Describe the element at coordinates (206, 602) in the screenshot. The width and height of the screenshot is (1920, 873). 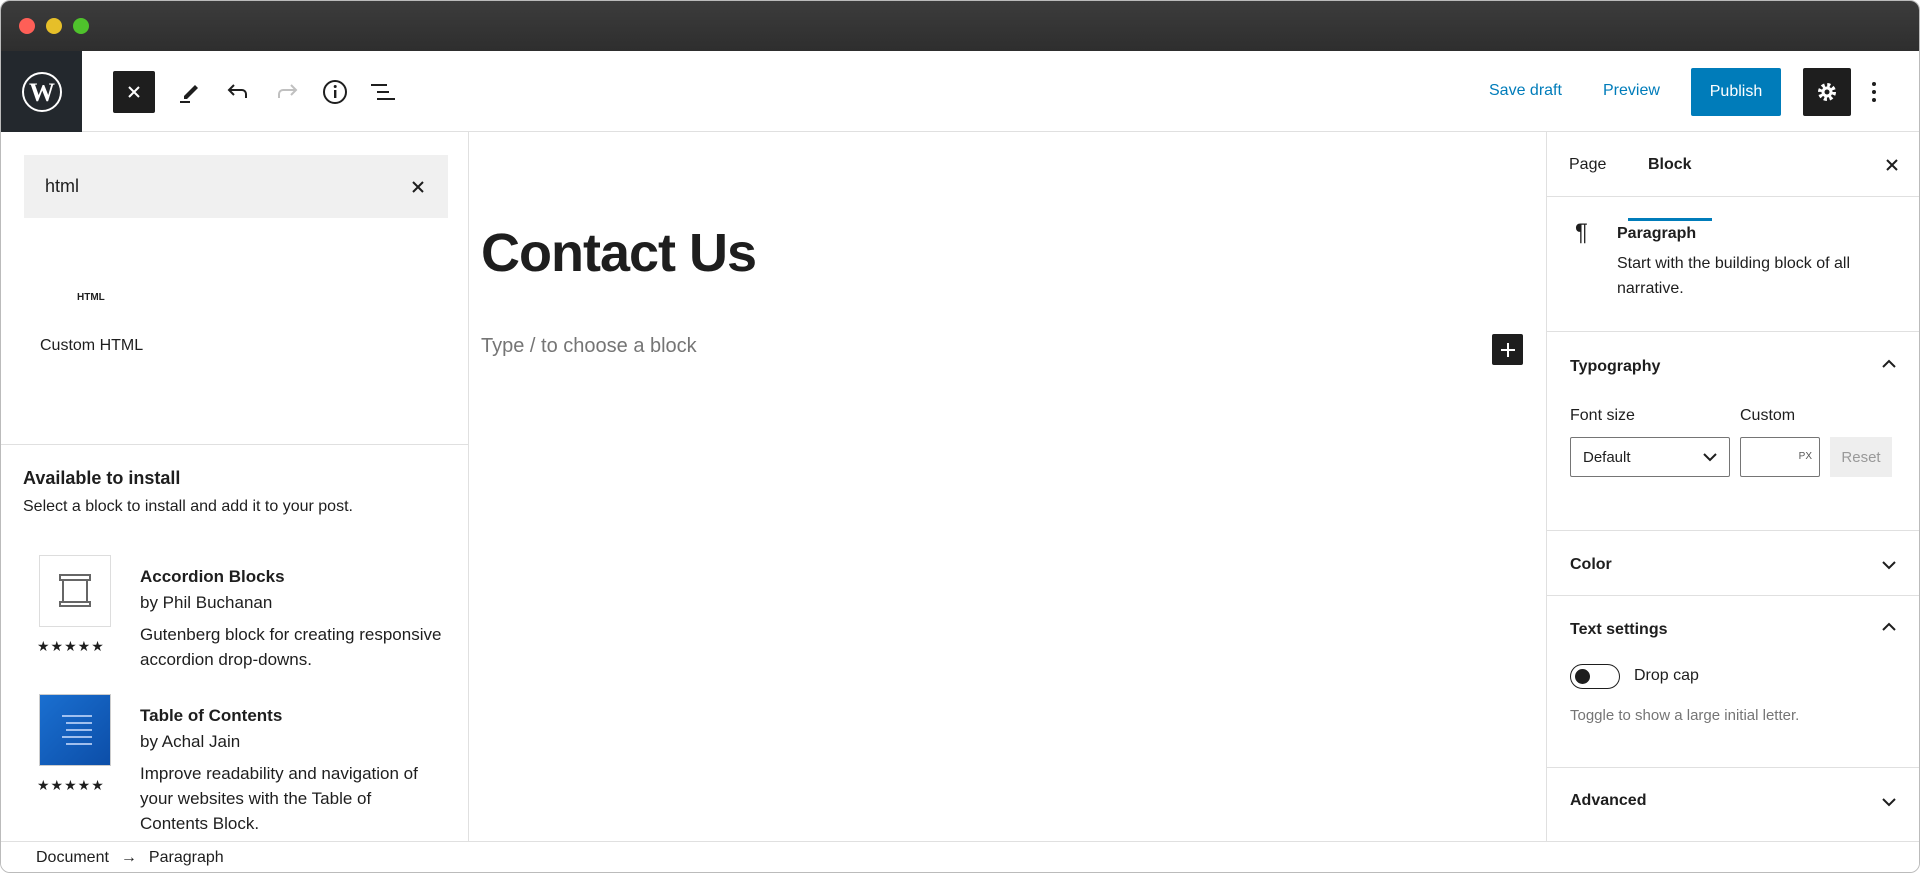
I see `plugin-author: by Phil Buchanan` at that location.